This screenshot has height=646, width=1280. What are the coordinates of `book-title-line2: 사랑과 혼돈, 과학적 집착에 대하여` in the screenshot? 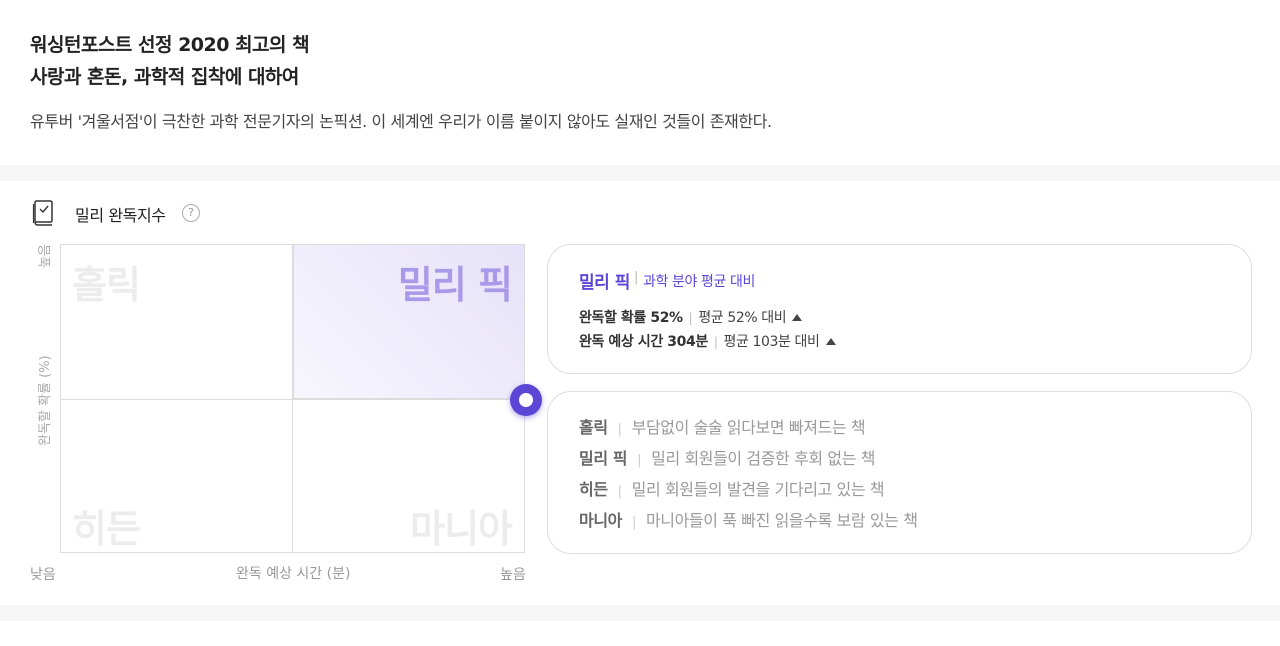 It's located at (164, 77).